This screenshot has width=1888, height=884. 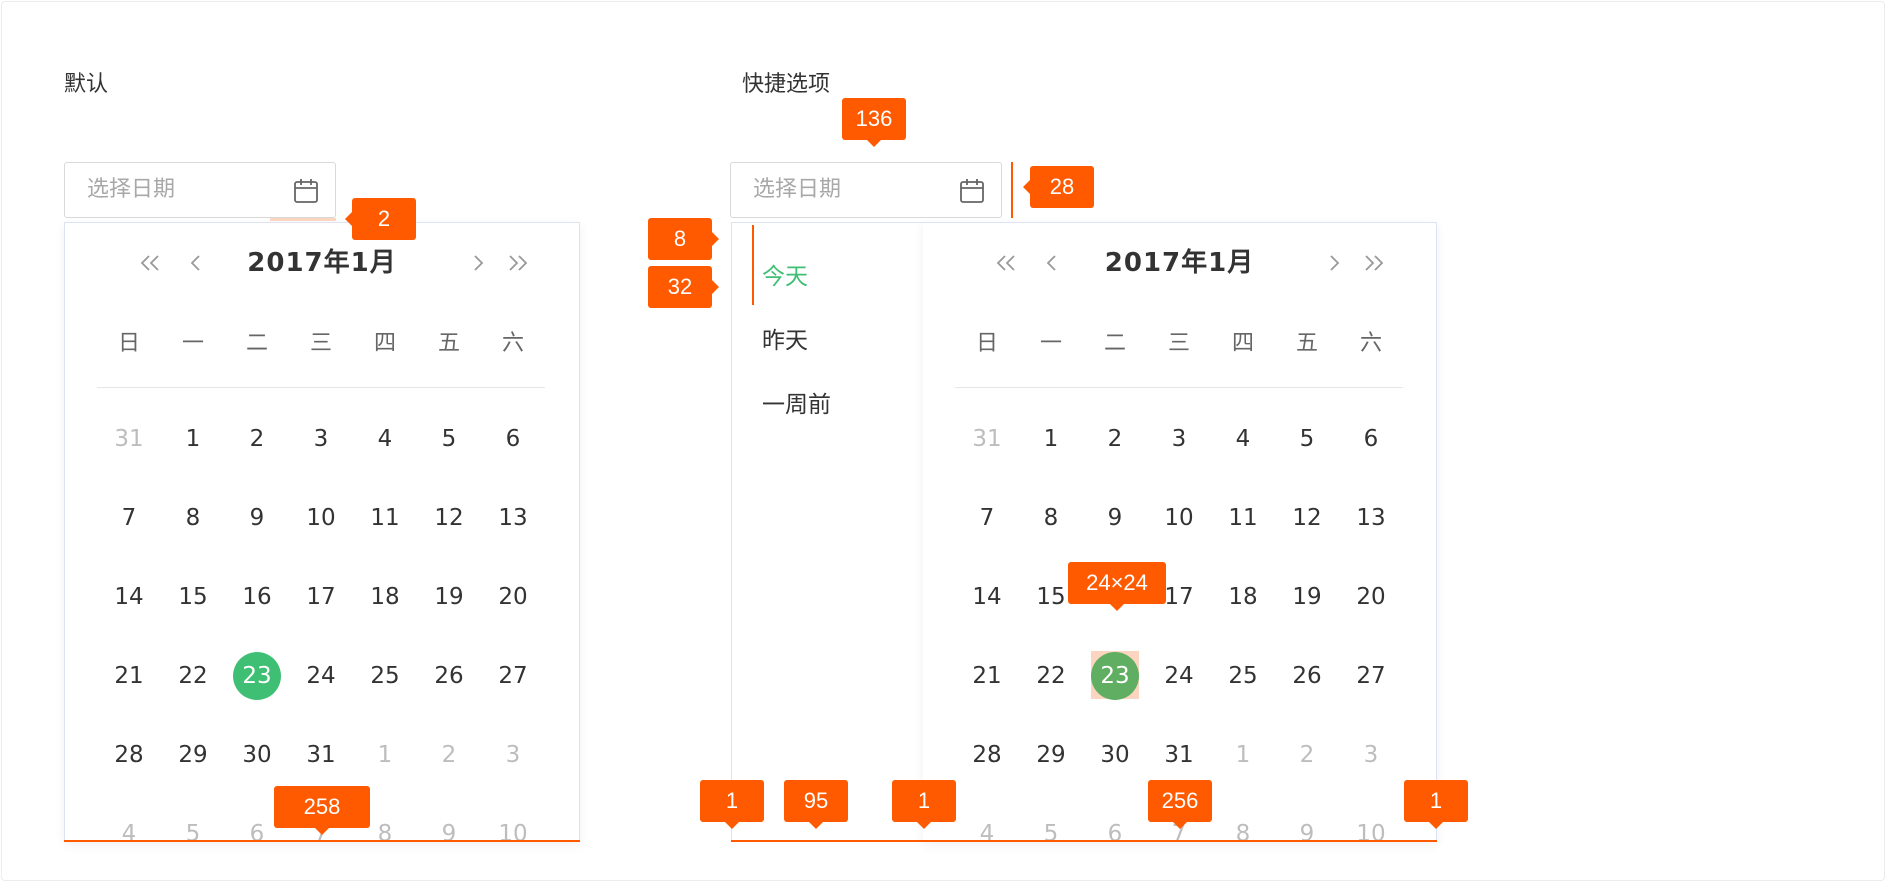 I want to click on weekday-label: 三, so click(x=320, y=343).